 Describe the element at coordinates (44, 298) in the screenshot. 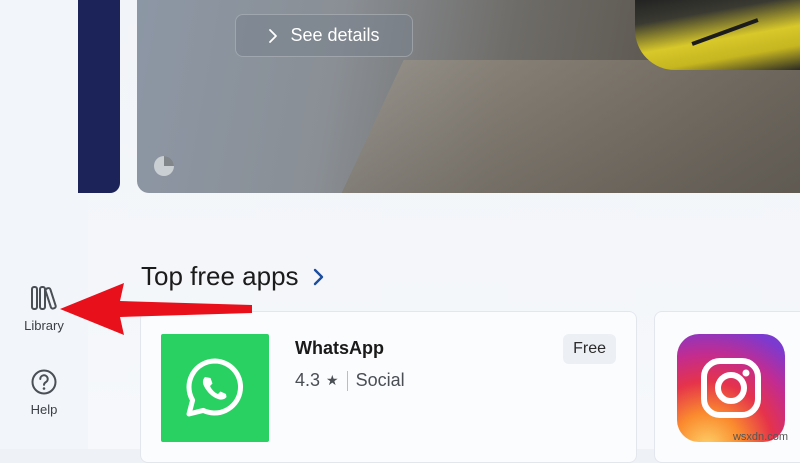

I see `library-icon` at that location.